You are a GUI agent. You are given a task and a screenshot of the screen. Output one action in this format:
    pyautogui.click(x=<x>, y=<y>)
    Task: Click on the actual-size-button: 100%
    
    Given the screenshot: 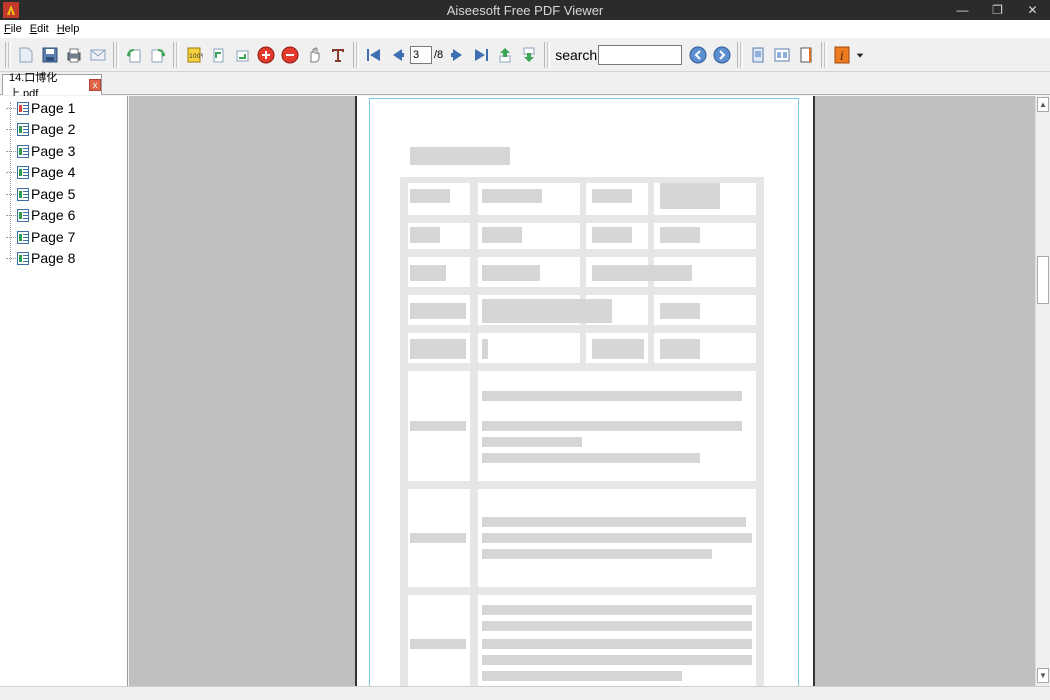 What is the action you would take?
    pyautogui.click(x=194, y=55)
    